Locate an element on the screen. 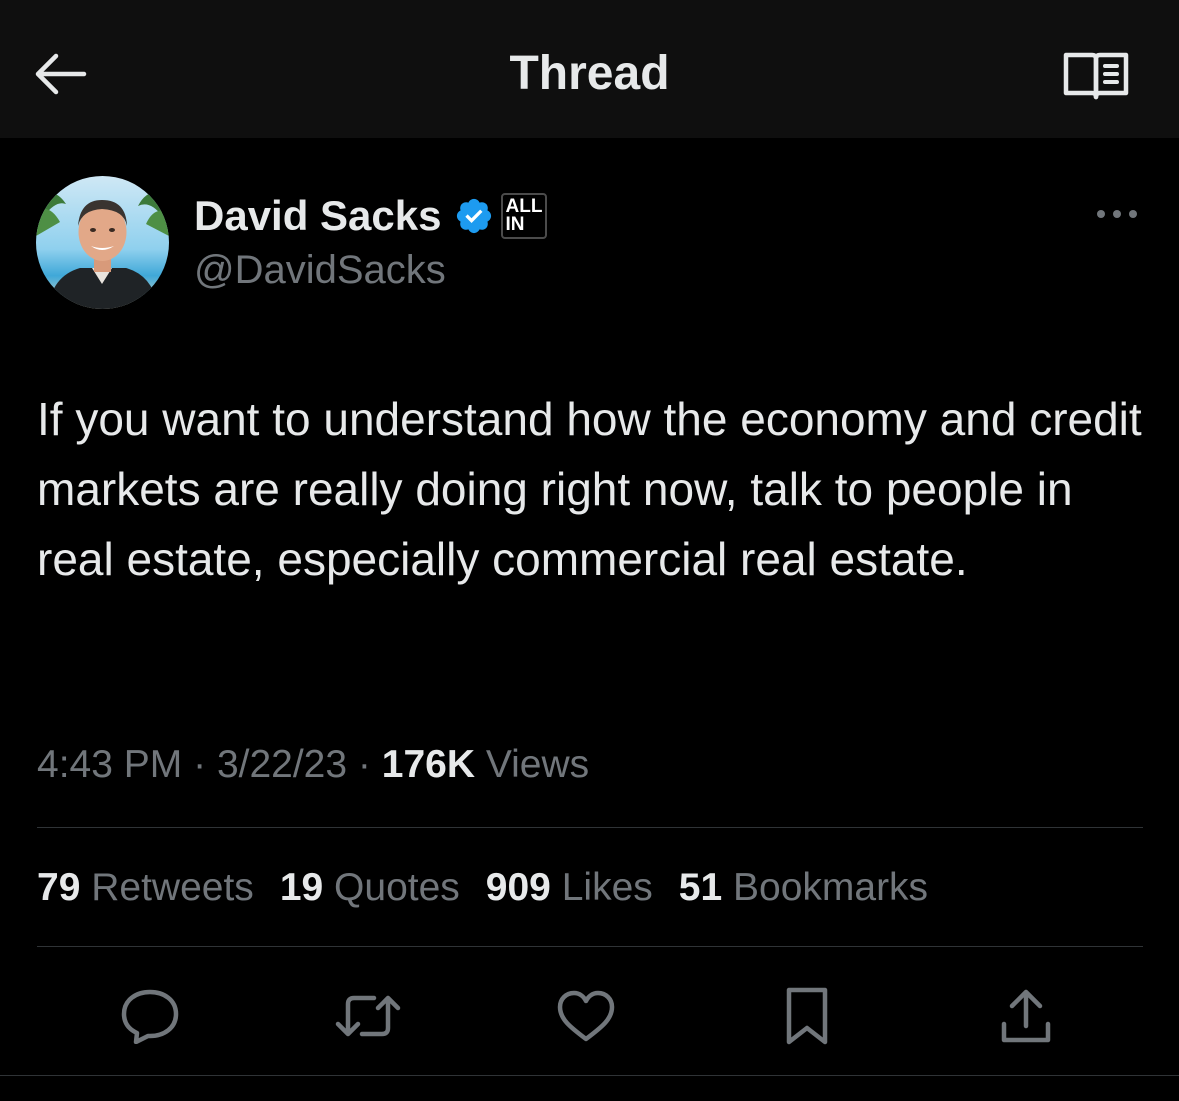 This screenshot has height=1101, width=1179. retweets-stat: 79 Retweets is located at coordinates (145, 888).